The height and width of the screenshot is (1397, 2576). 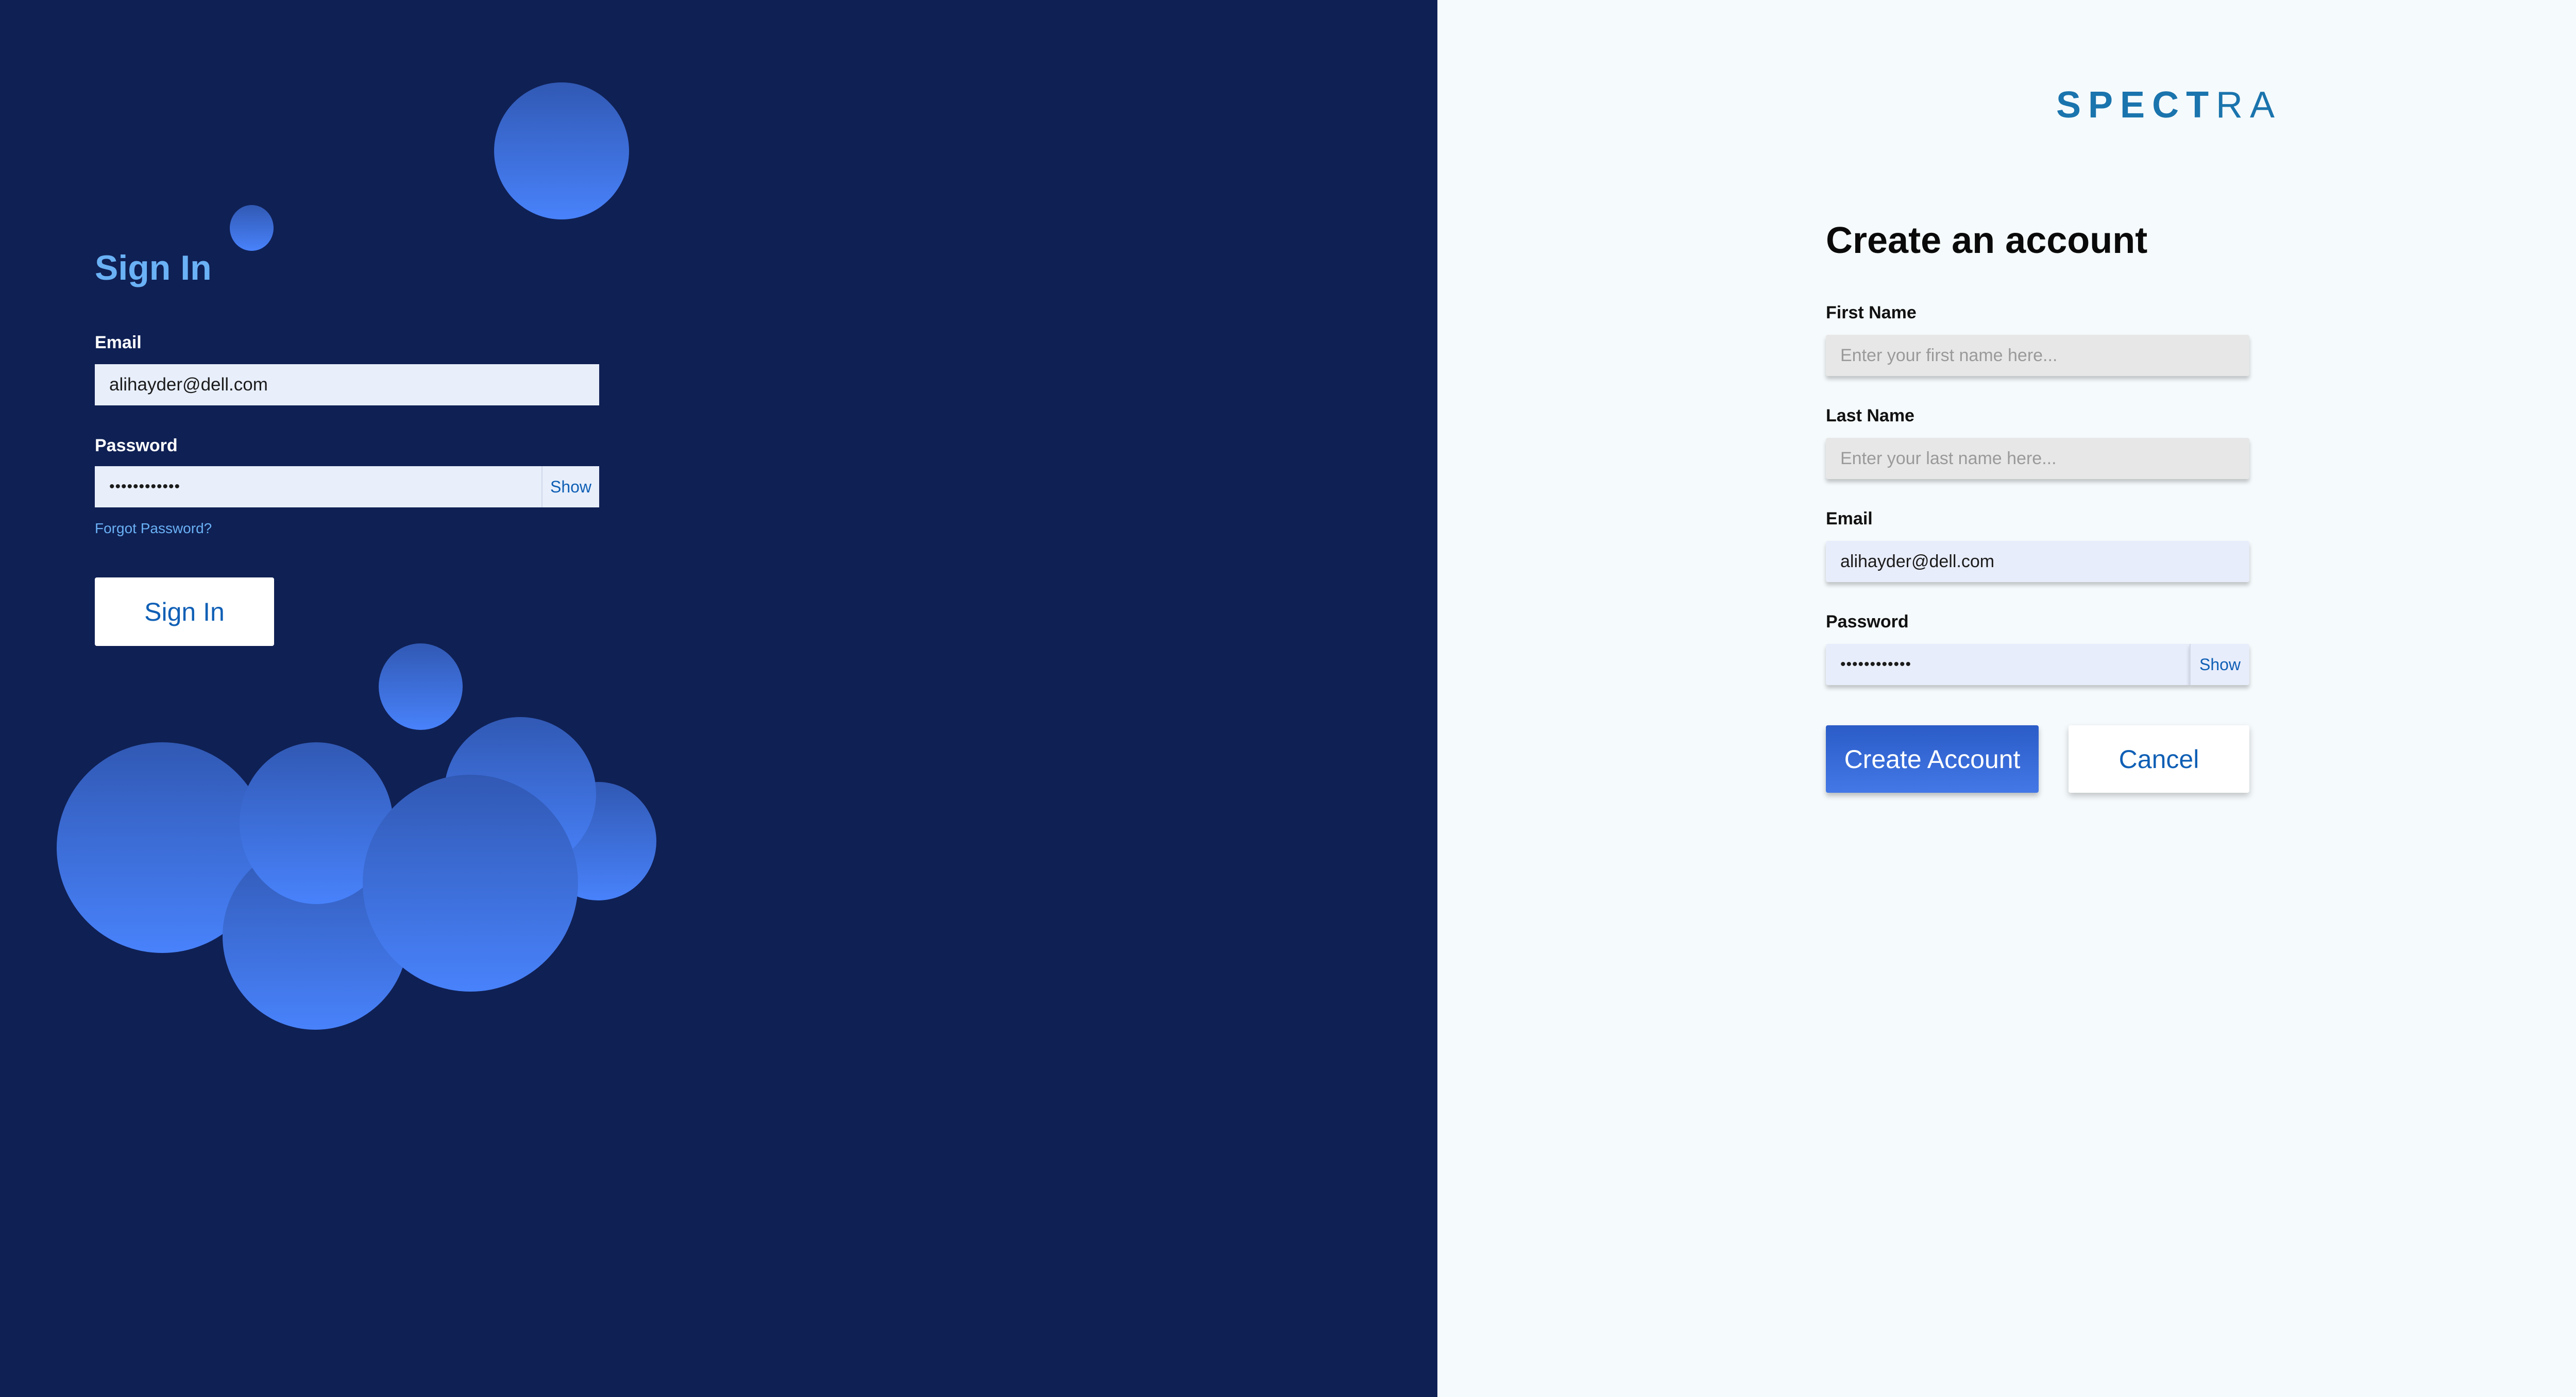 I want to click on password-input: ••••••••••••, so click(x=2008, y=665).